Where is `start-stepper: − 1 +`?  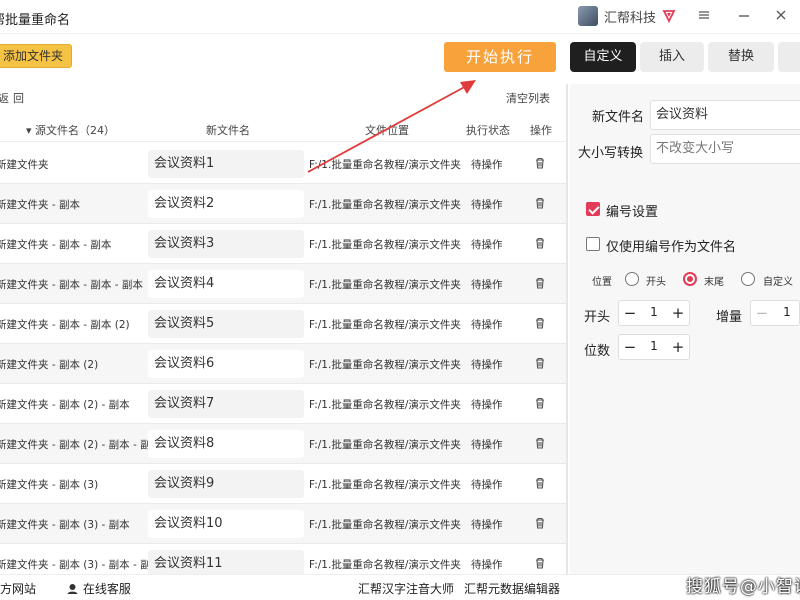
start-stepper: − 1 + is located at coordinates (654, 313).